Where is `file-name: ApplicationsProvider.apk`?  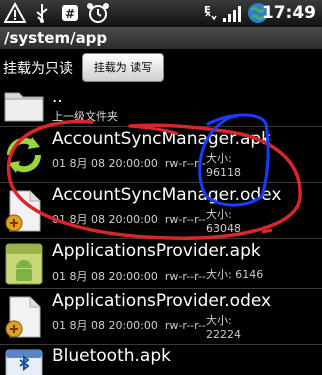 file-name: ApplicationsProvider.apk is located at coordinates (156, 251).